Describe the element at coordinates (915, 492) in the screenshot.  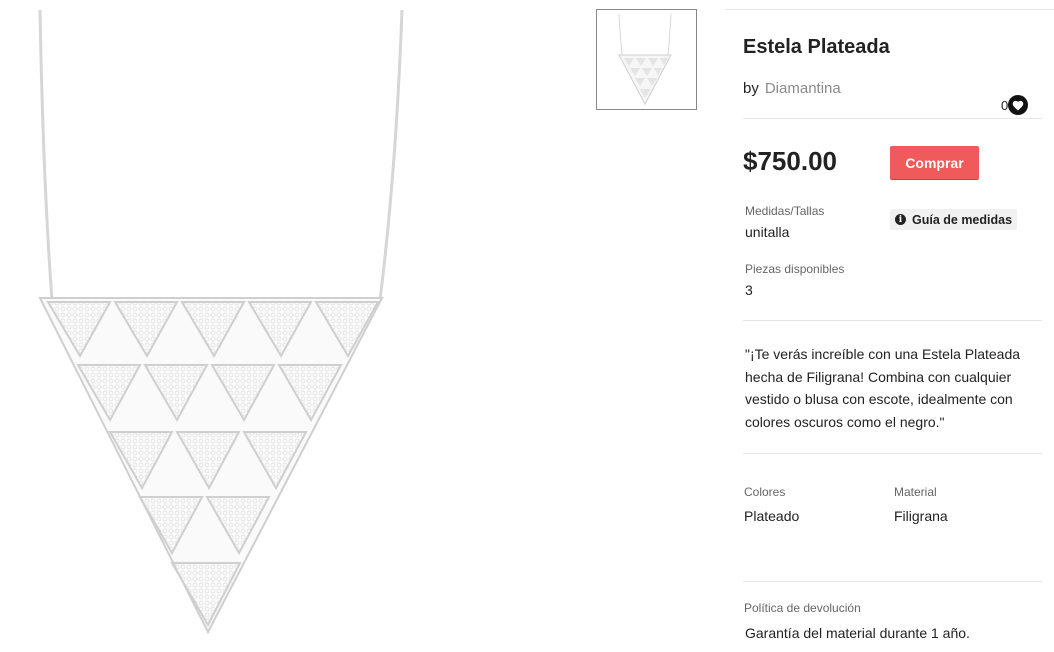
I see `material-label: Material` at that location.